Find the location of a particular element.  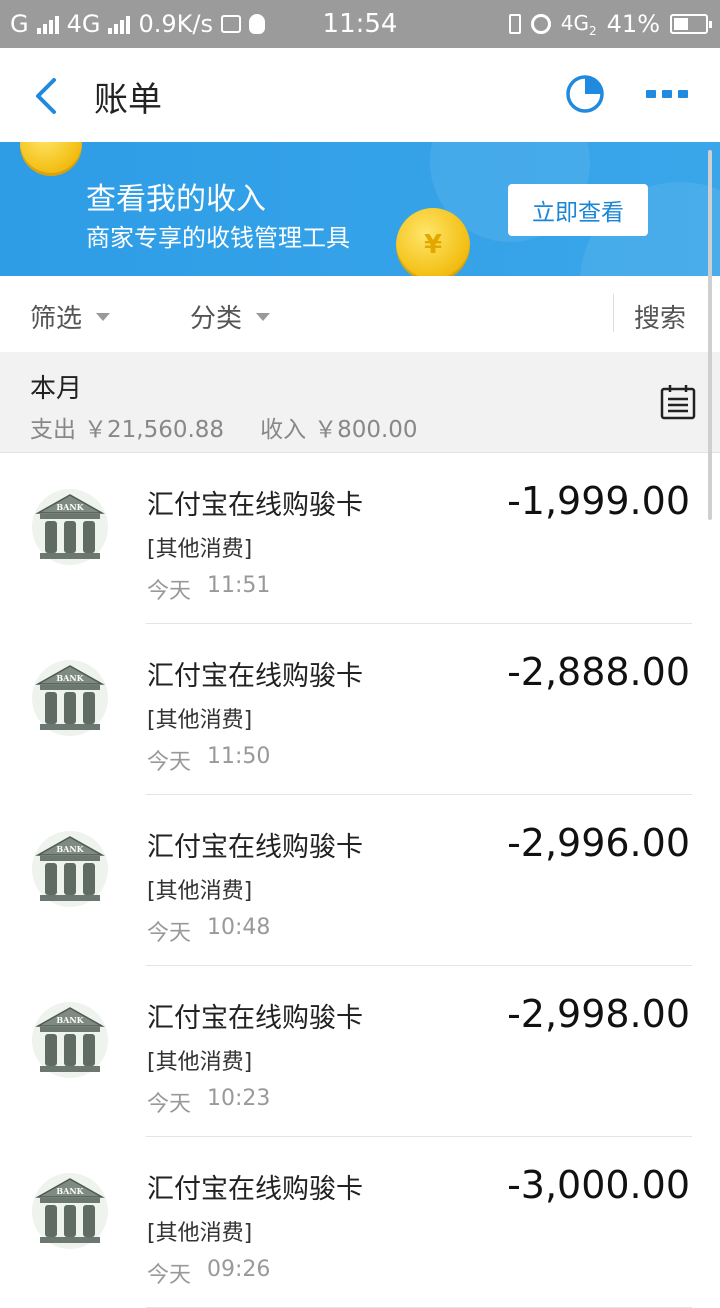

filter-bar: 筛选 分类 搜索 is located at coordinates (360, 314).